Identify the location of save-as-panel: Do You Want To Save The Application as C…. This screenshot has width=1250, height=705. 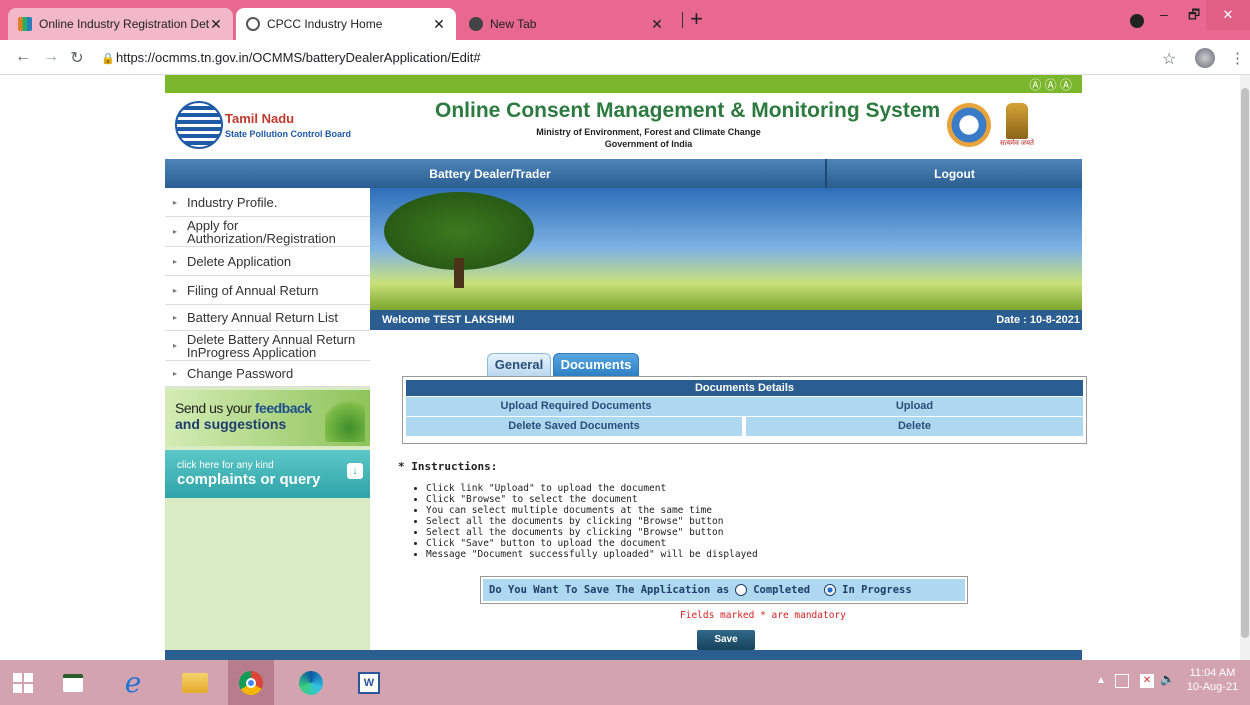
(724, 590).